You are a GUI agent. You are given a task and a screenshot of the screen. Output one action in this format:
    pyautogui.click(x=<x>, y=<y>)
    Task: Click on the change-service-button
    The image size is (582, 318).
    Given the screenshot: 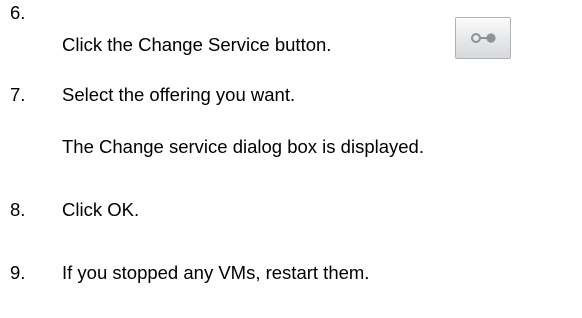 What is the action you would take?
    pyautogui.click(x=483, y=38)
    